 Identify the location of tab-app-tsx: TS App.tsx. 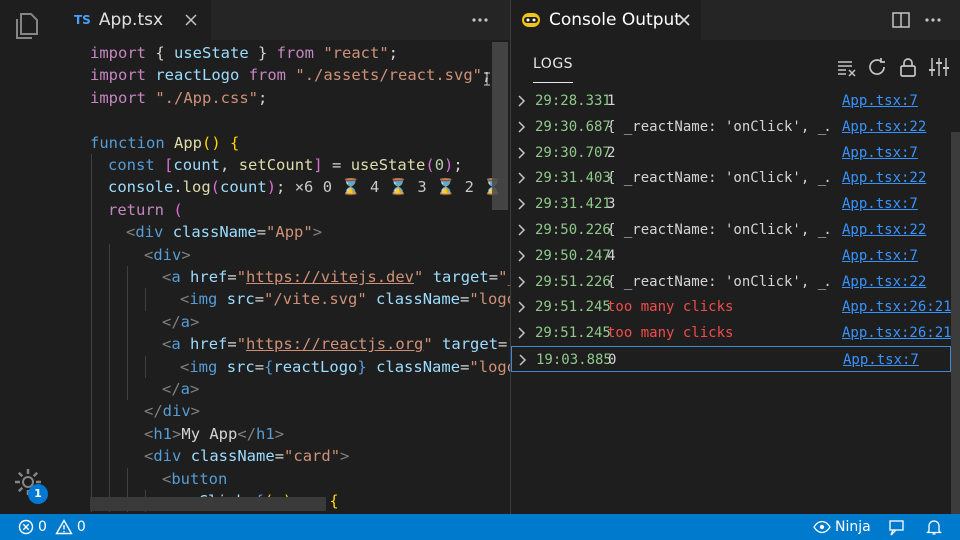
(133, 20).